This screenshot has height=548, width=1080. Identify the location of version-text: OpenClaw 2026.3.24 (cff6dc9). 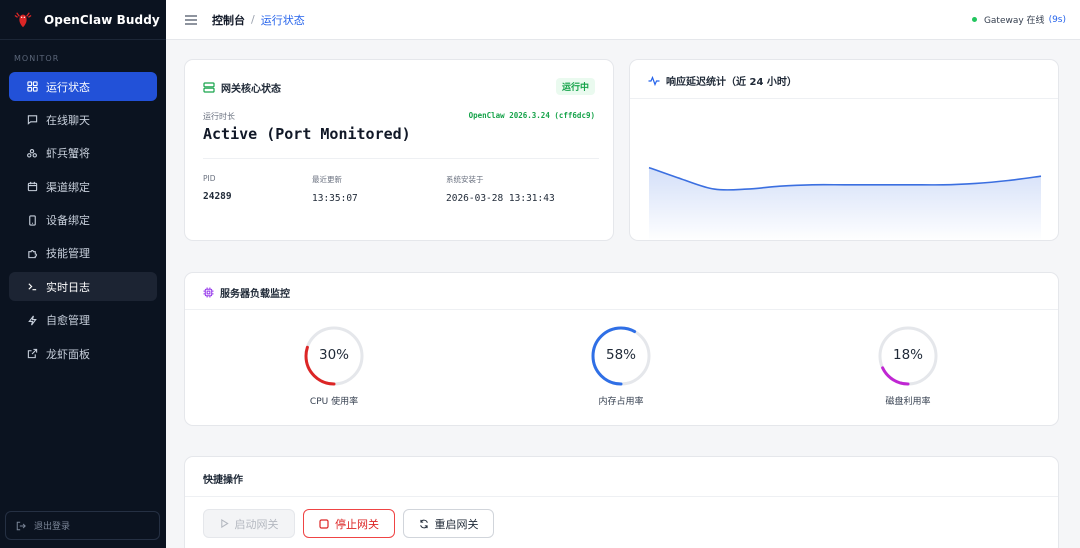
(531, 115).